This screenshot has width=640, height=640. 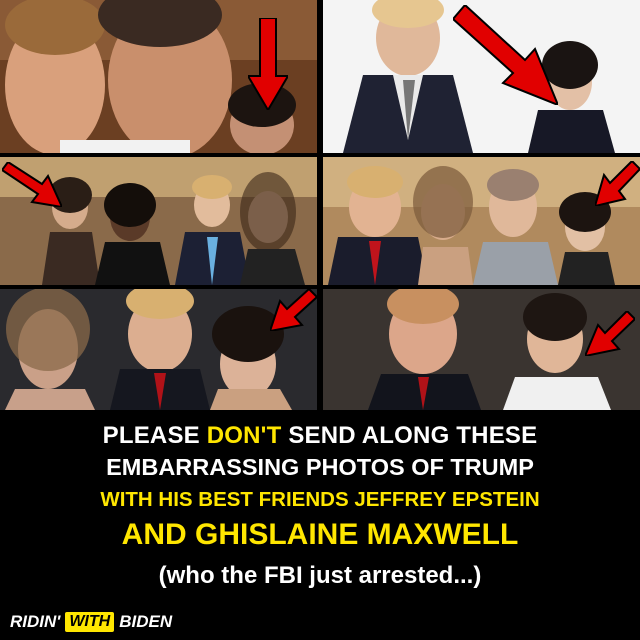 What do you see at coordinates (146, 621) in the screenshot?
I see `brand-word-3: BIDEN` at bounding box center [146, 621].